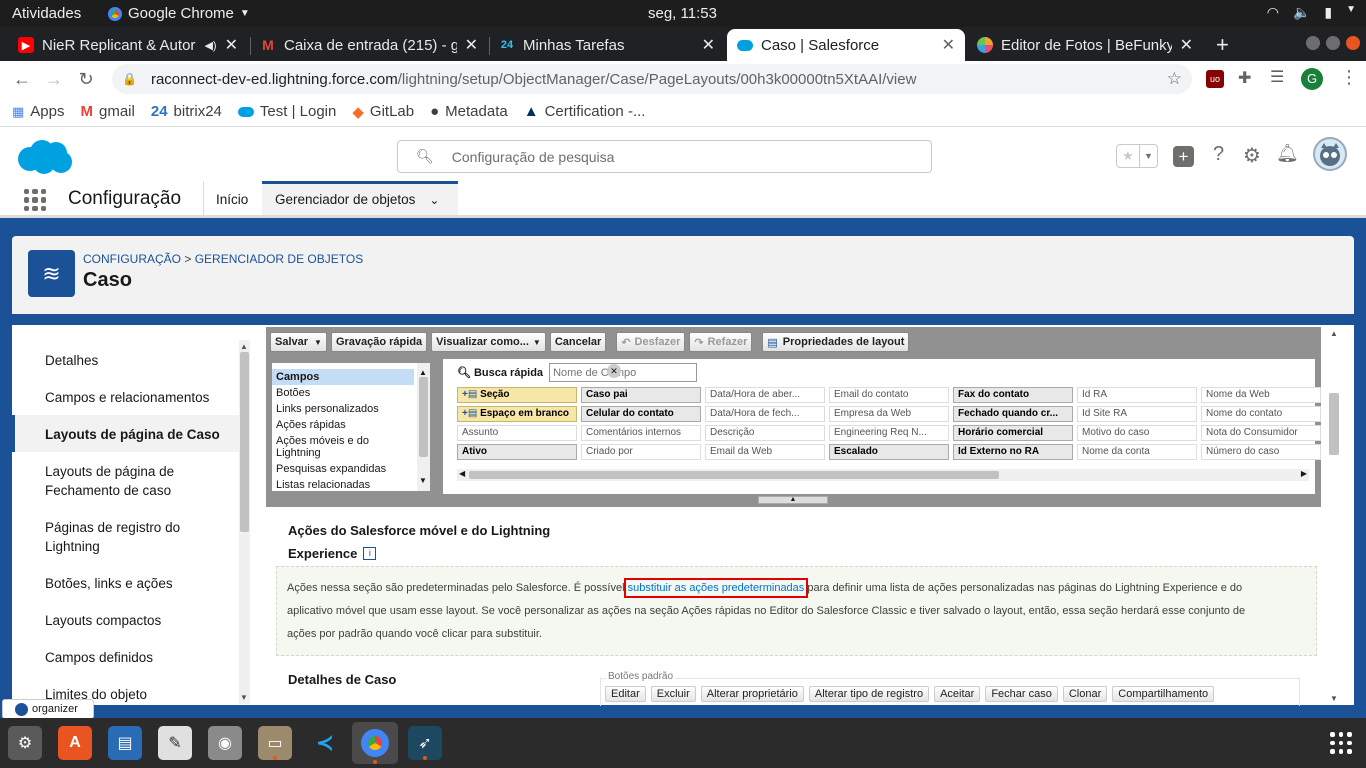  Describe the element at coordinates (1013, 452) in the screenshot. I see `palette-field-item: Id Externo no RA` at that location.